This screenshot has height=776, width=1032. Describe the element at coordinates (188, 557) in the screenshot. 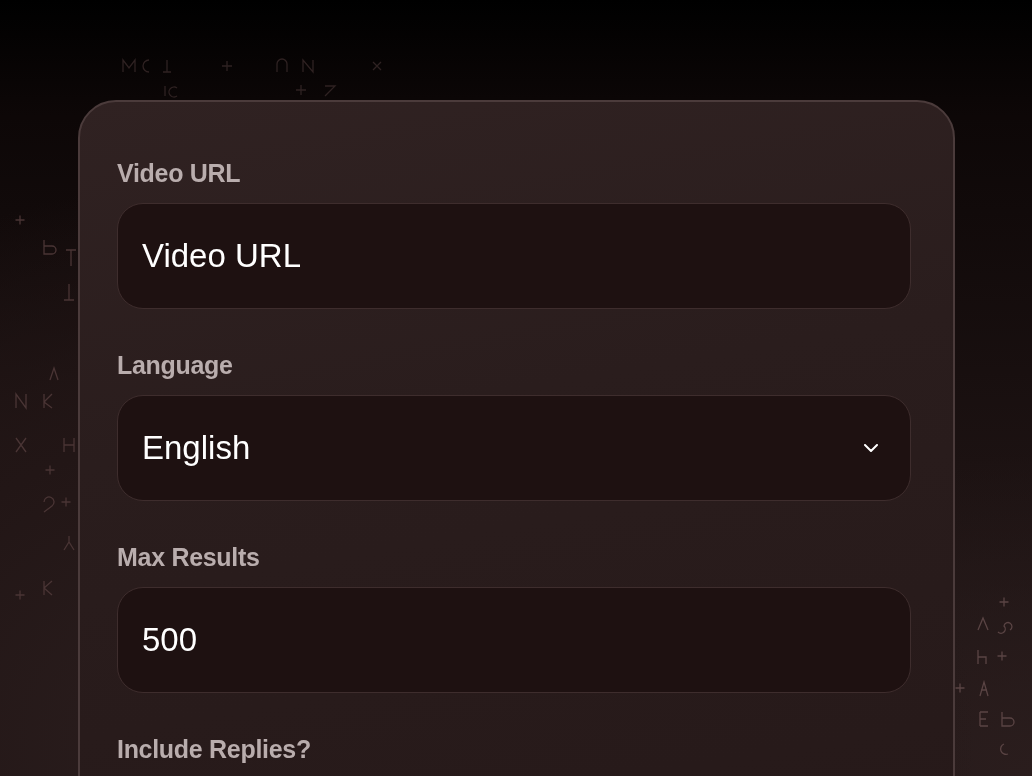

I see `field-label: Max Results` at that location.